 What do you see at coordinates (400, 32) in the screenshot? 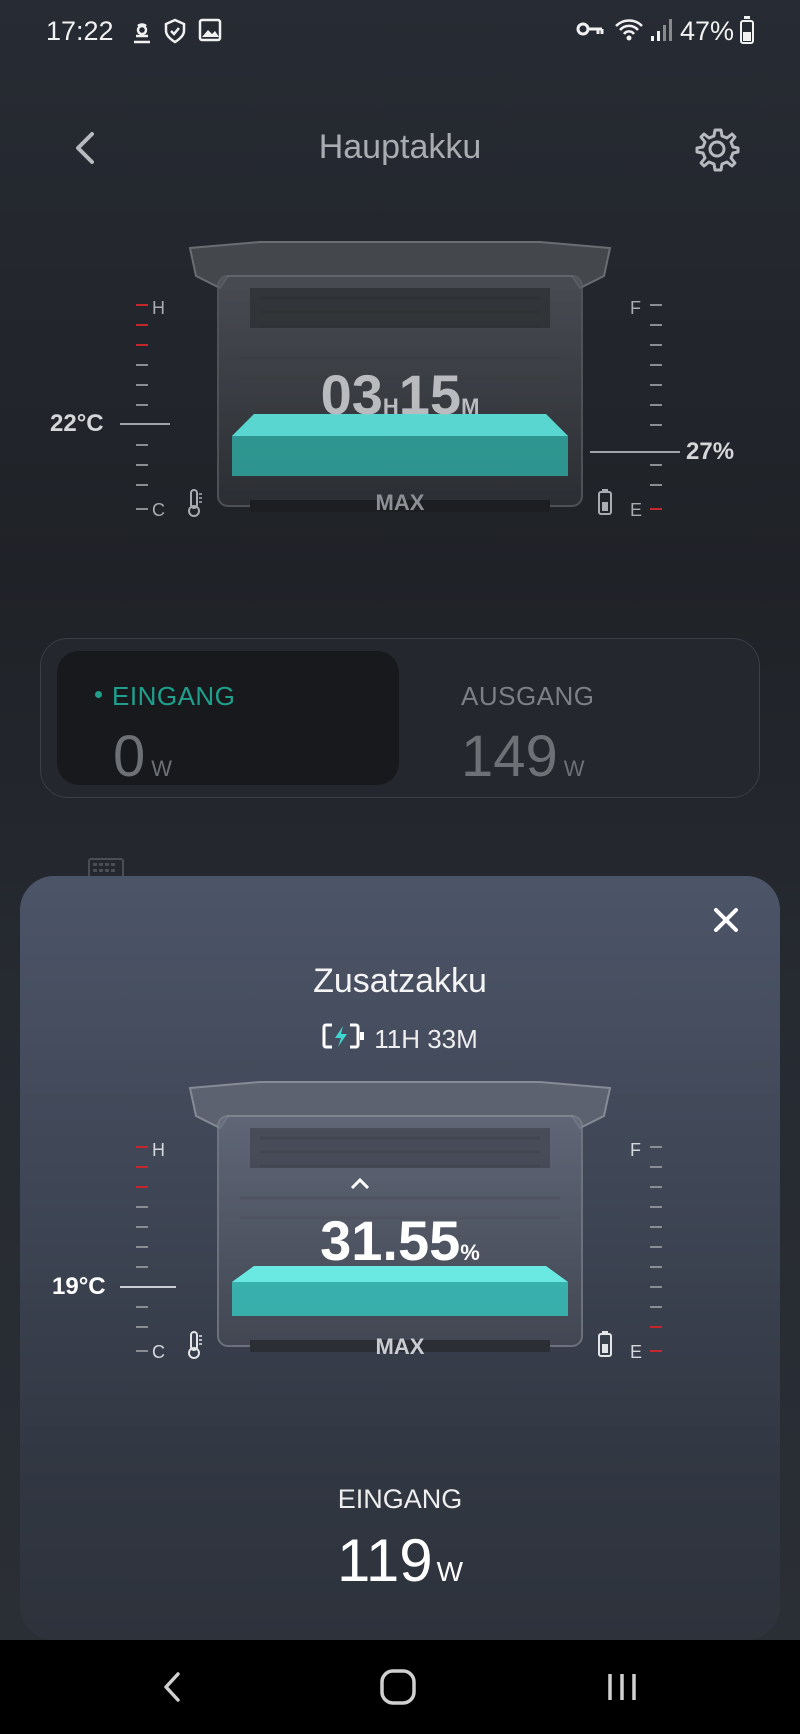
I see `status-bar: 17:22 47%` at bounding box center [400, 32].